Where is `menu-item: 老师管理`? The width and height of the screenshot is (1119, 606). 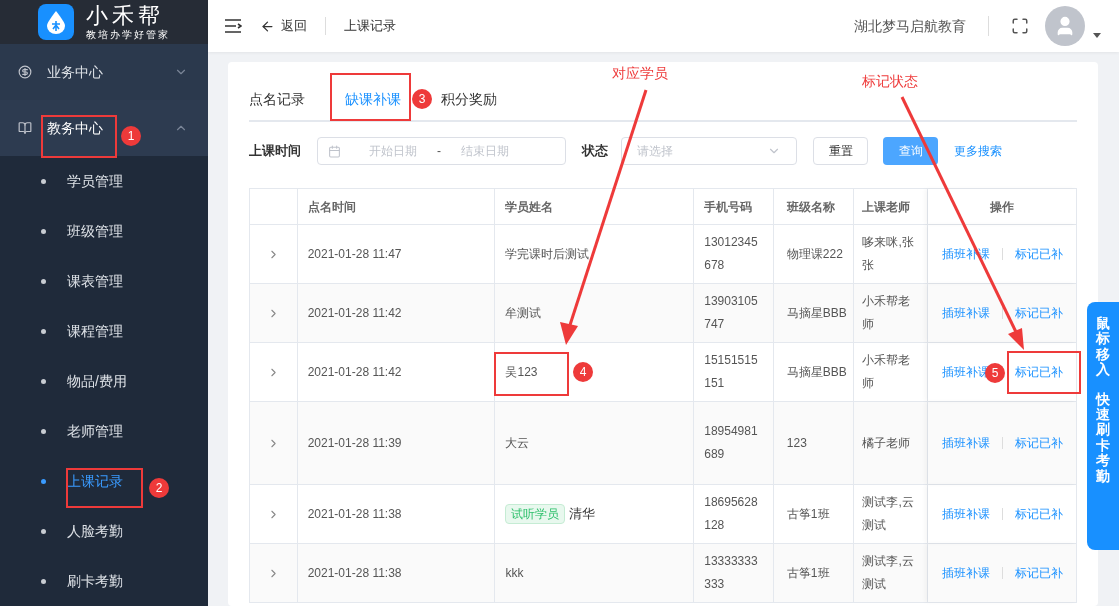 menu-item: 老师管理 is located at coordinates (95, 431).